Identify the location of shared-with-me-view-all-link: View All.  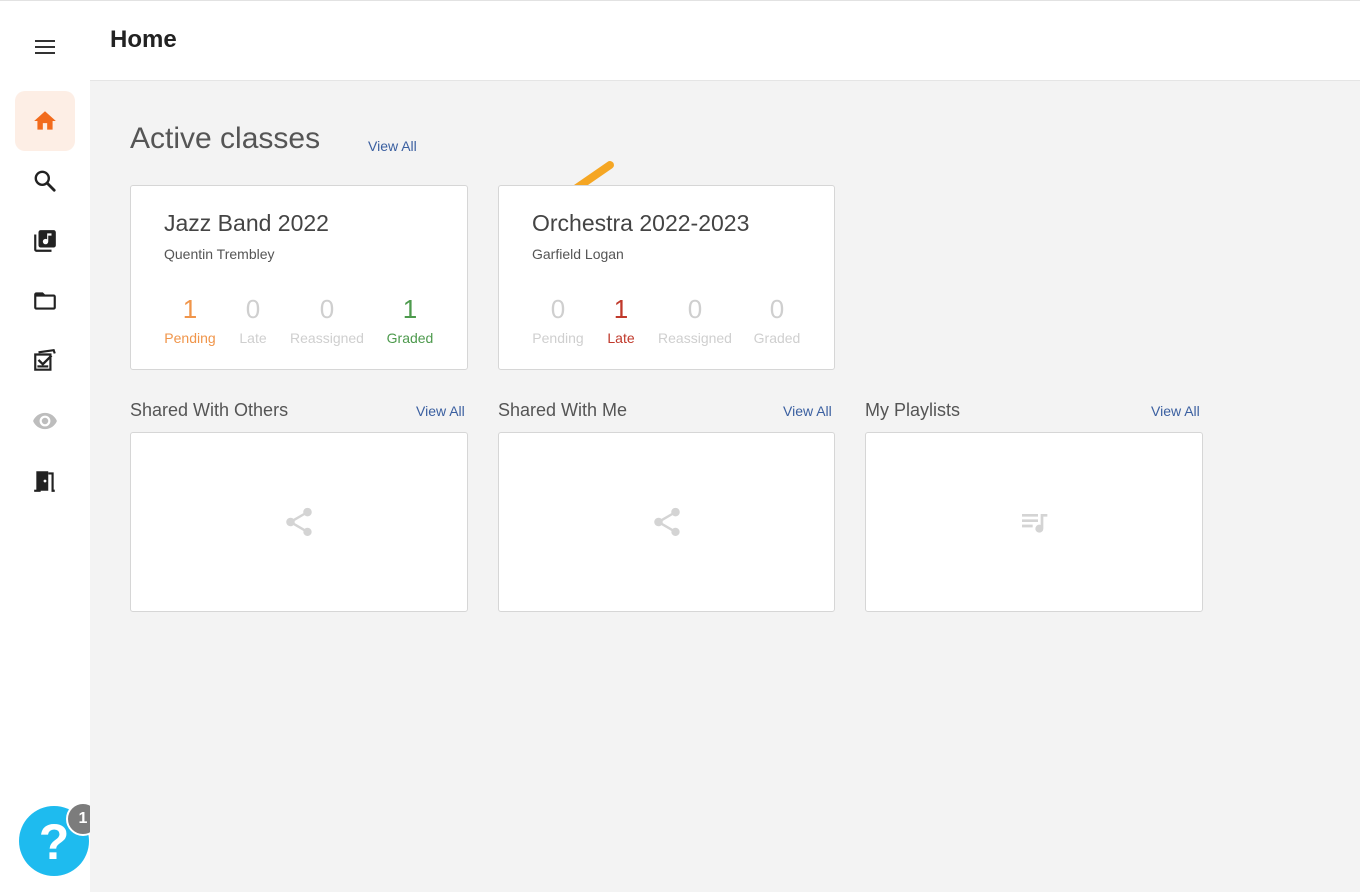
(807, 411).